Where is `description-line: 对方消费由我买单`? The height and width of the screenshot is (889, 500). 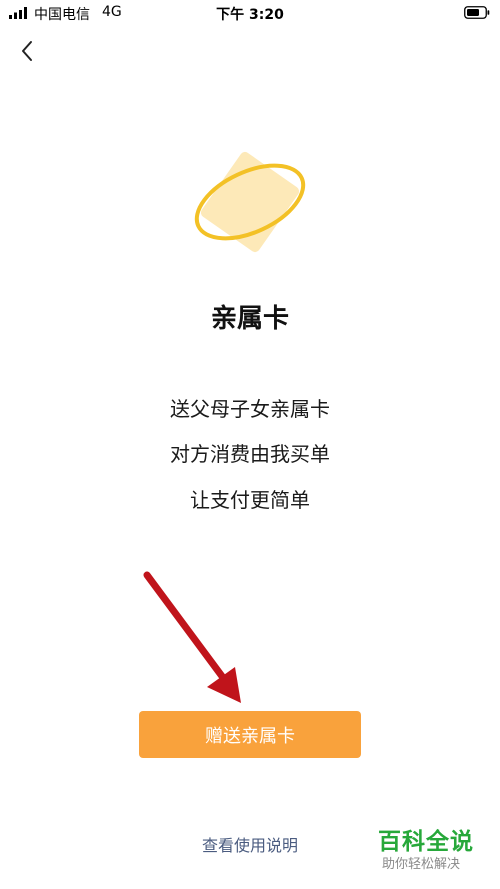 description-line: 对方消费由我买单 is located at coordinates (250, 454).